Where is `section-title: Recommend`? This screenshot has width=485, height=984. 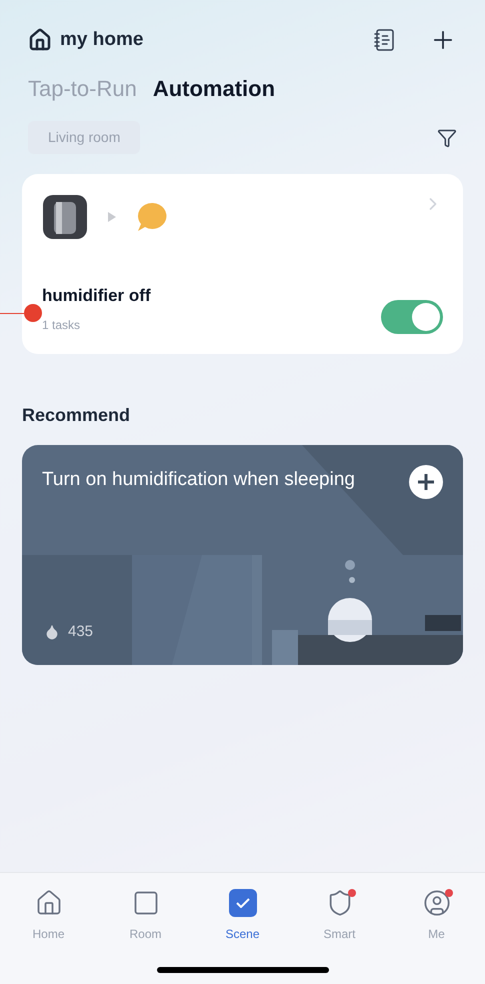 section-title: Recommend is located at coordinates (76, 415).